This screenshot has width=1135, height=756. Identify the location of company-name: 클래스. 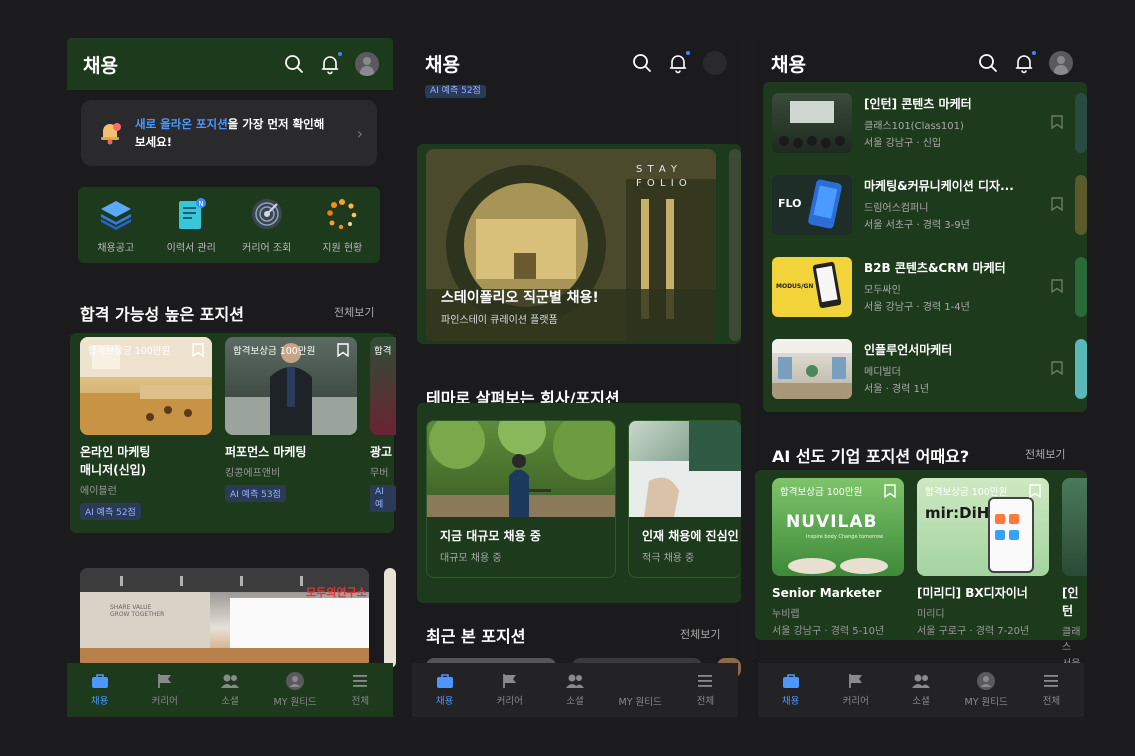
(1071, 640).